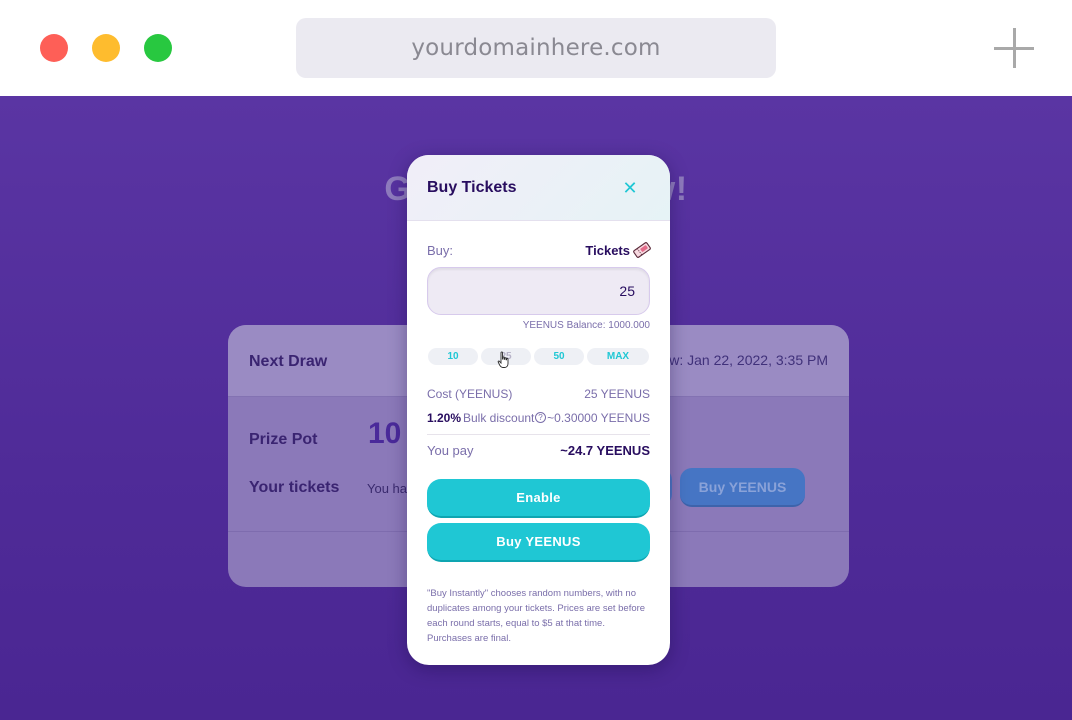 The height and width of the screenshot is (720, 1072). Describe the element at coordinates (472, 187) in the screenshot. I see `modal-title: Buy Tickets` at that location.